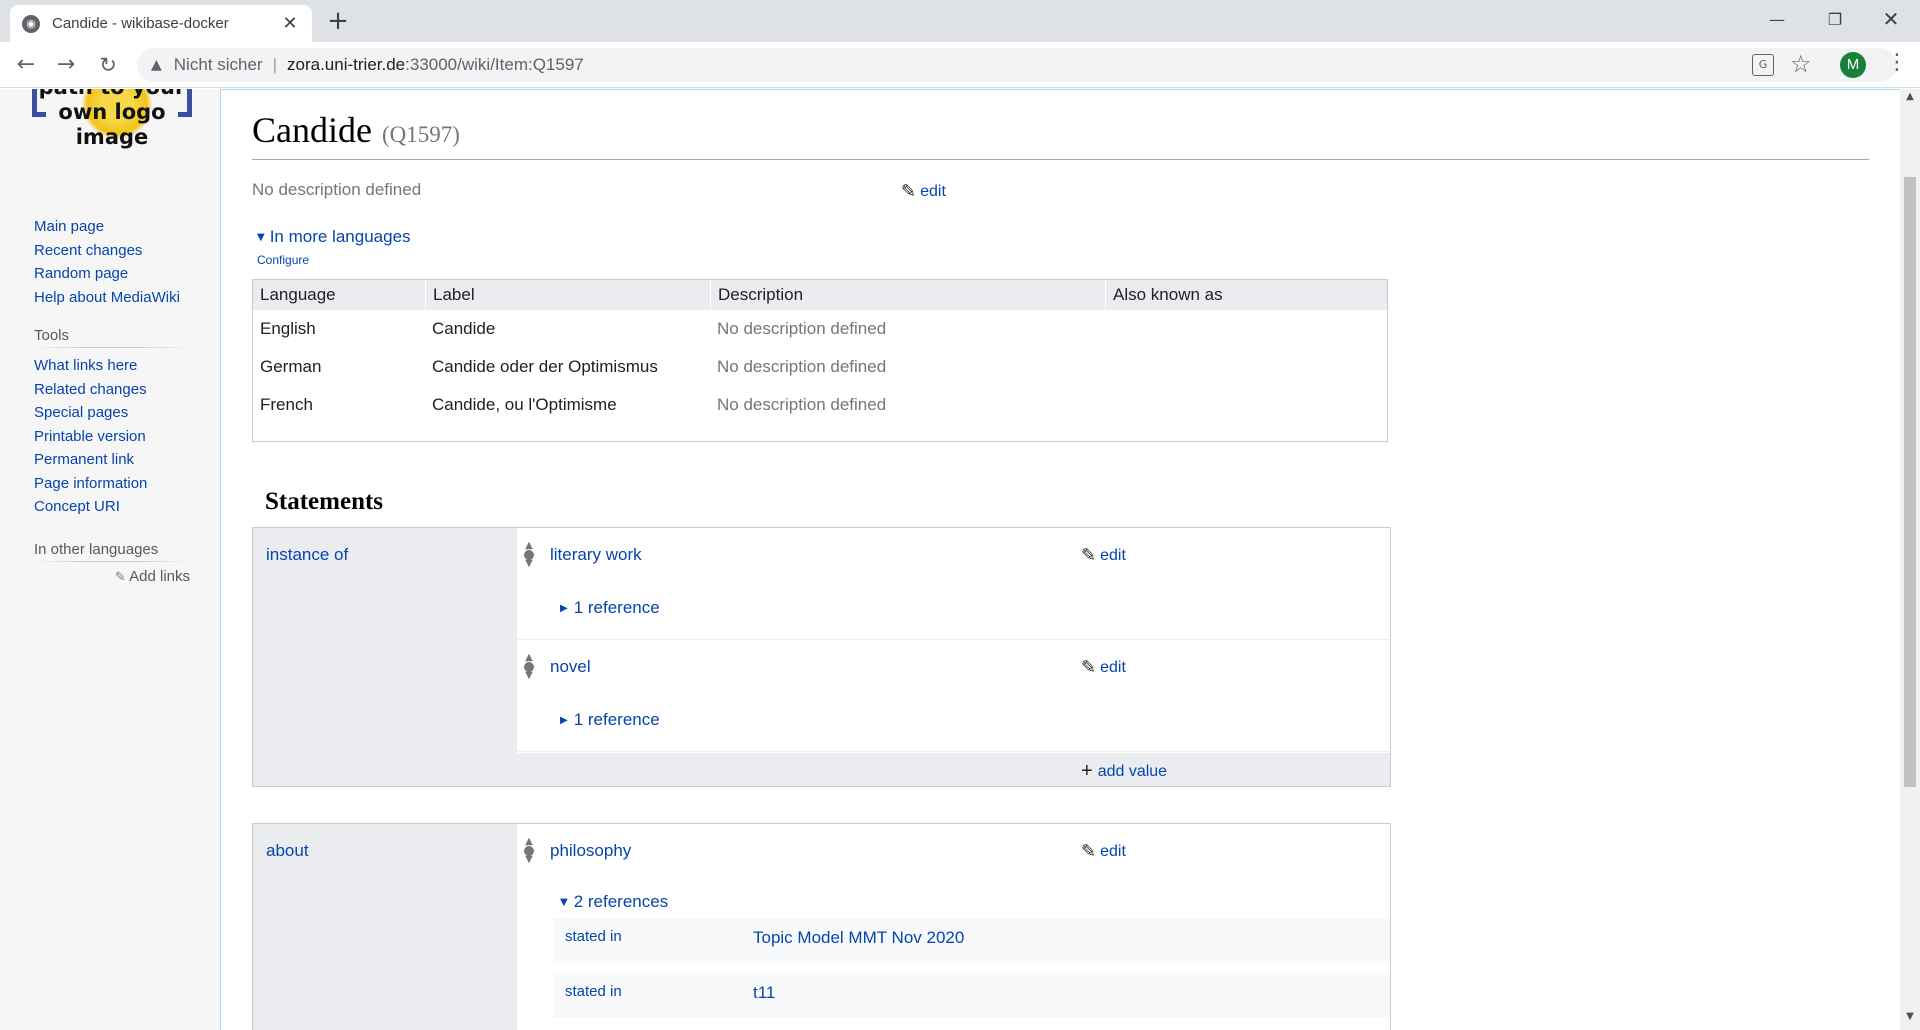 This screenshot has width=1920, height=1030. I want to click on browser-tab-strip: ◉ Candide - wikibase-docker ✕ + — ❐ ✕, so click(960, 21).